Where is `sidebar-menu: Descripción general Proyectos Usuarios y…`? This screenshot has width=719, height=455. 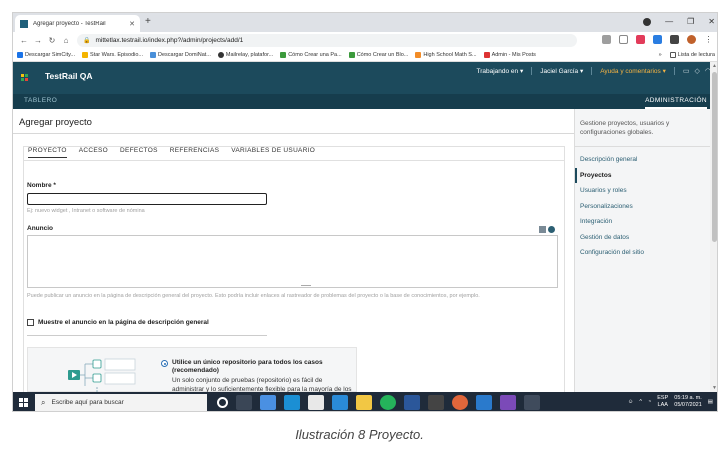
sidebar-menu: Descripción general Proyectos Usuarios y… is located at coordinates (643, 206).